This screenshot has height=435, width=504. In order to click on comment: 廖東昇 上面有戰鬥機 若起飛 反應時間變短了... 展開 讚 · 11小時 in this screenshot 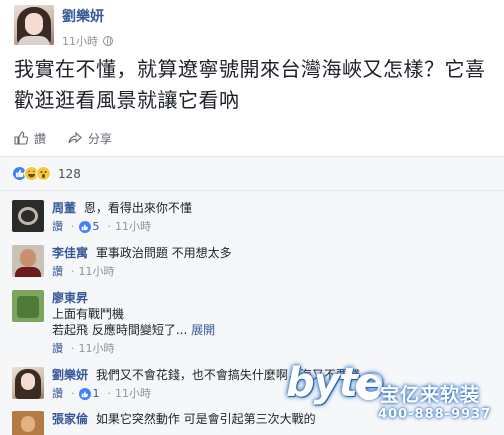, I will do `click(252, 323)`.